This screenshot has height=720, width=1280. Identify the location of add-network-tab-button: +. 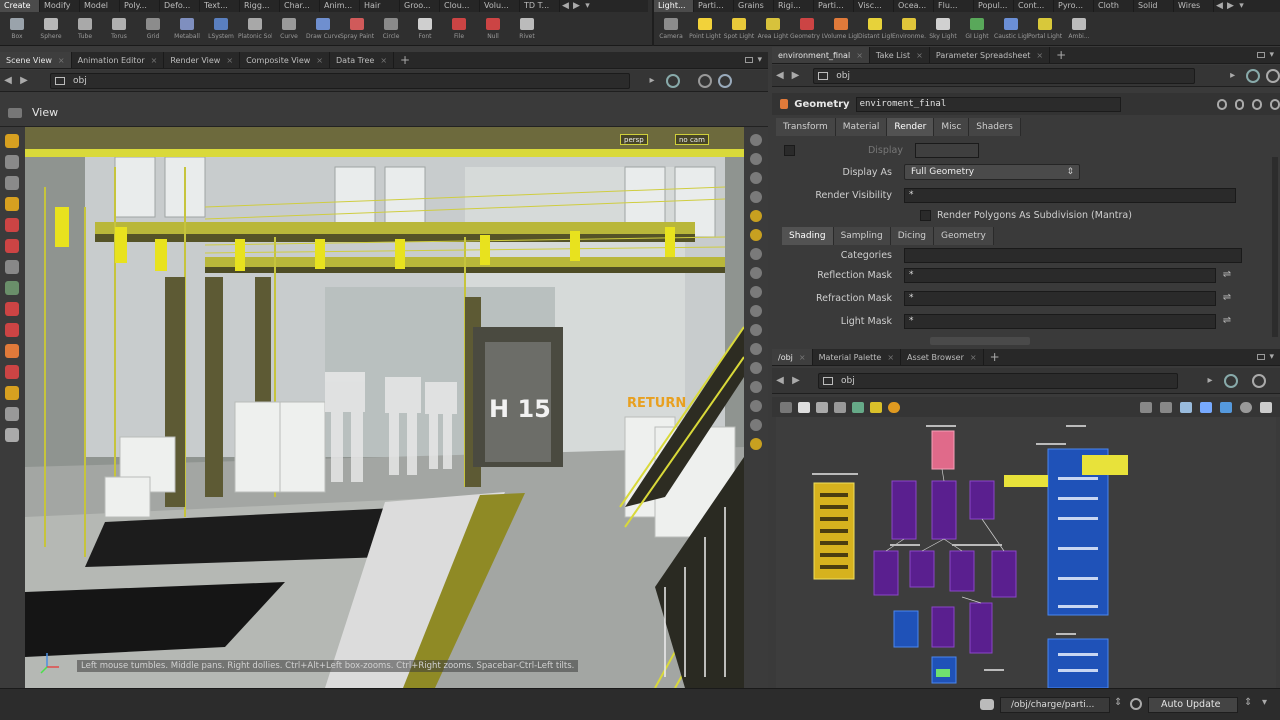
(995, 357).